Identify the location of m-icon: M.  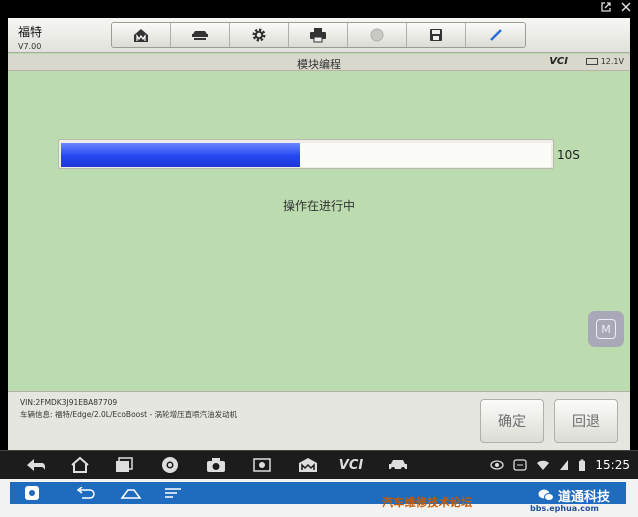
(606, 329).